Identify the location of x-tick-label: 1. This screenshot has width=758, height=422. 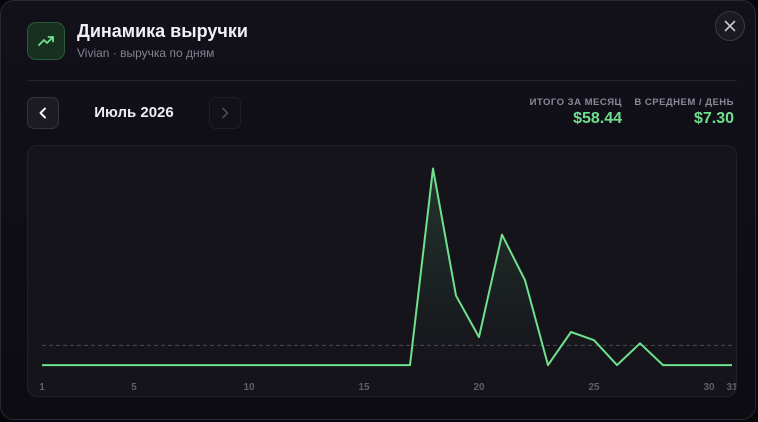
(42, 387).